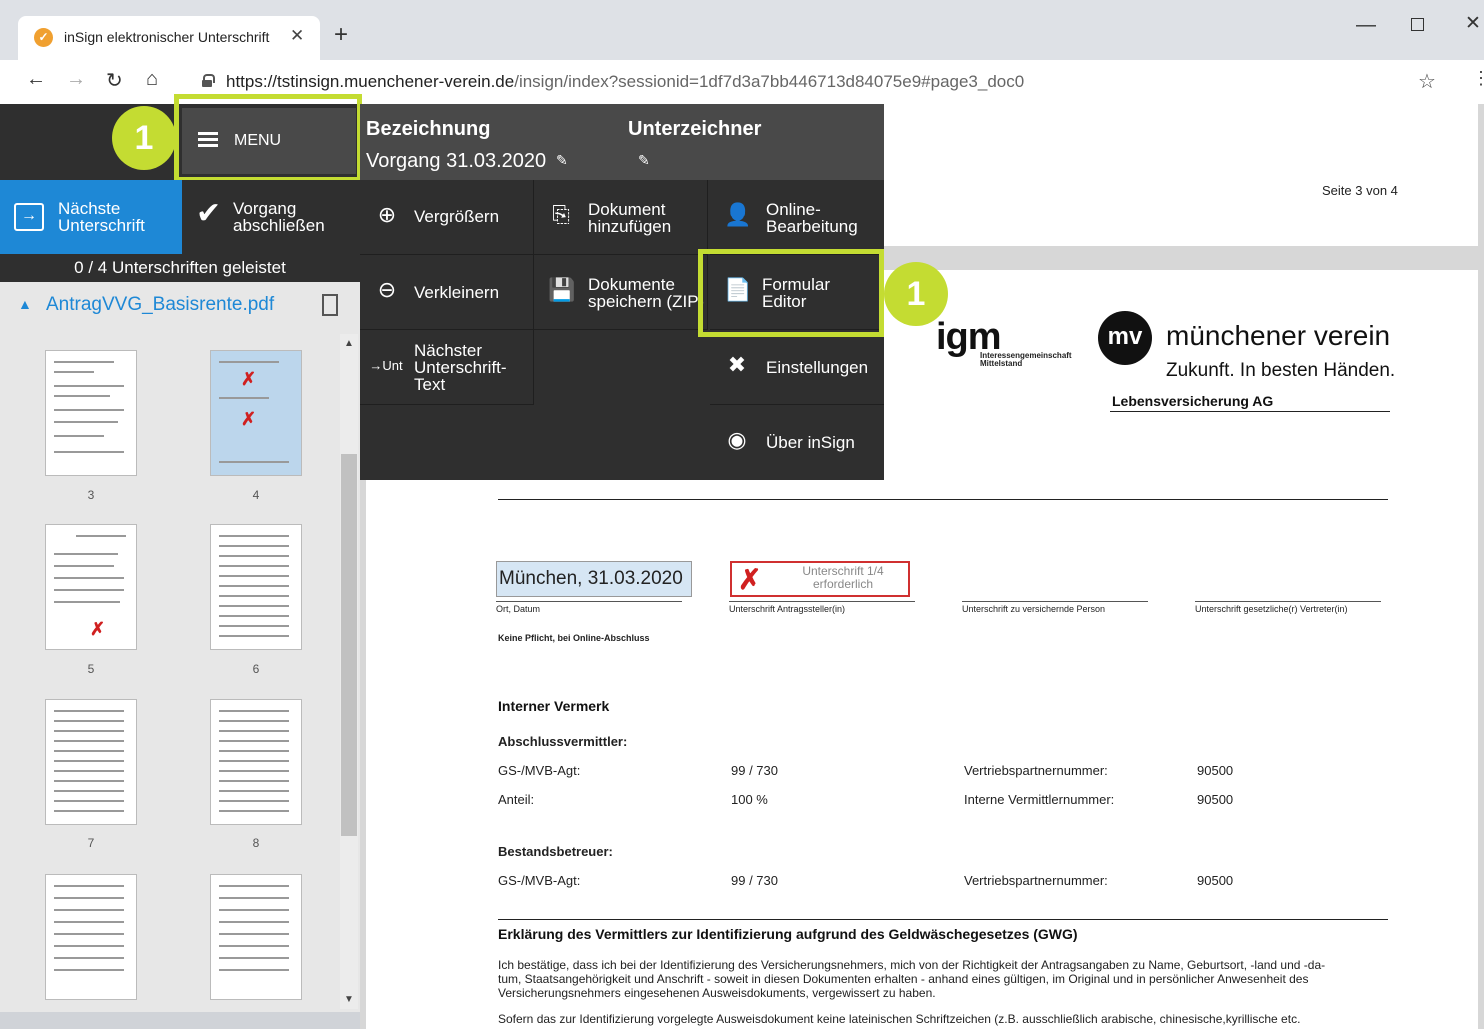 This screenshot has height=1029, width=1484. Describe the element at coordinates (797, 442) in the screenshot. I see `menu-item-about: ◉ Über inSign` at that location.